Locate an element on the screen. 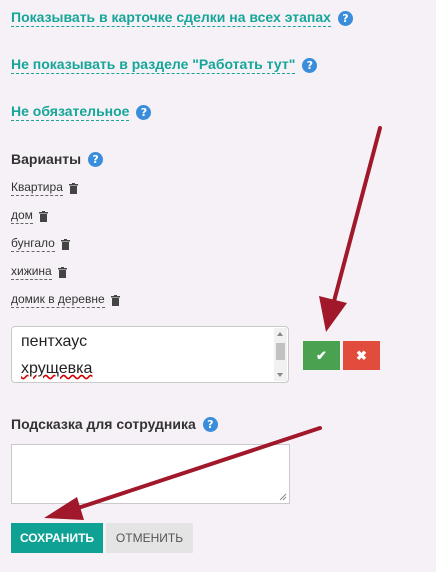  scroll-thumb is located at coordinates (280, 351).